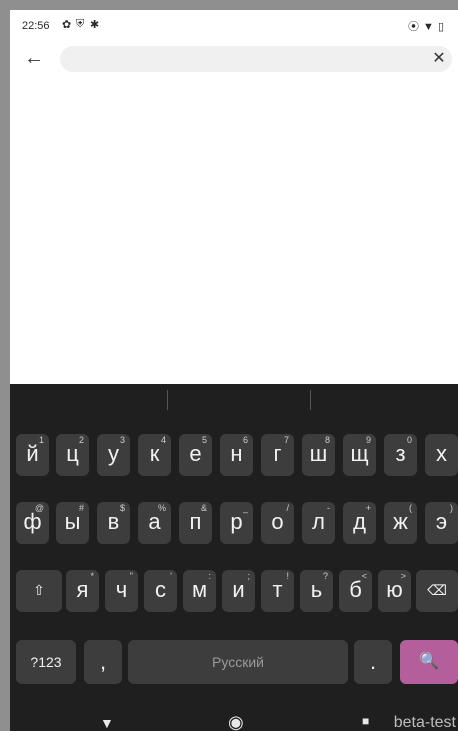  I want to click on back-triangle-icon: ▼, so click(107, 723).